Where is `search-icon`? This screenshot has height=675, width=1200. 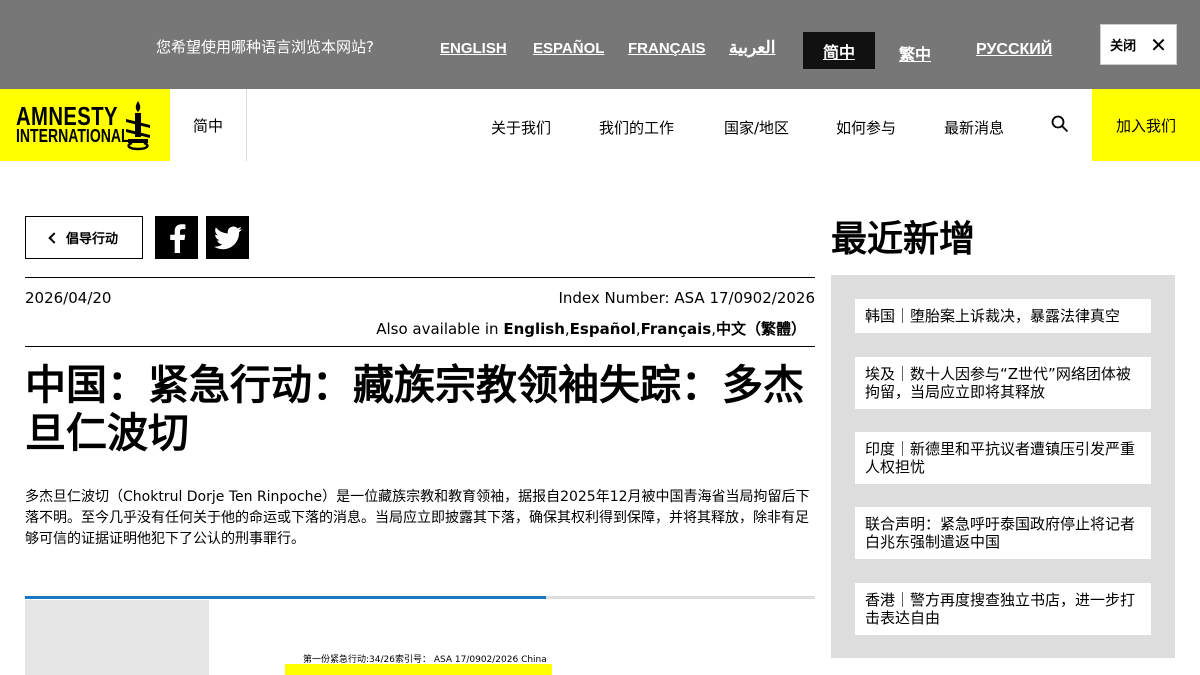 search-icon is located at coordinates (1060, 124).